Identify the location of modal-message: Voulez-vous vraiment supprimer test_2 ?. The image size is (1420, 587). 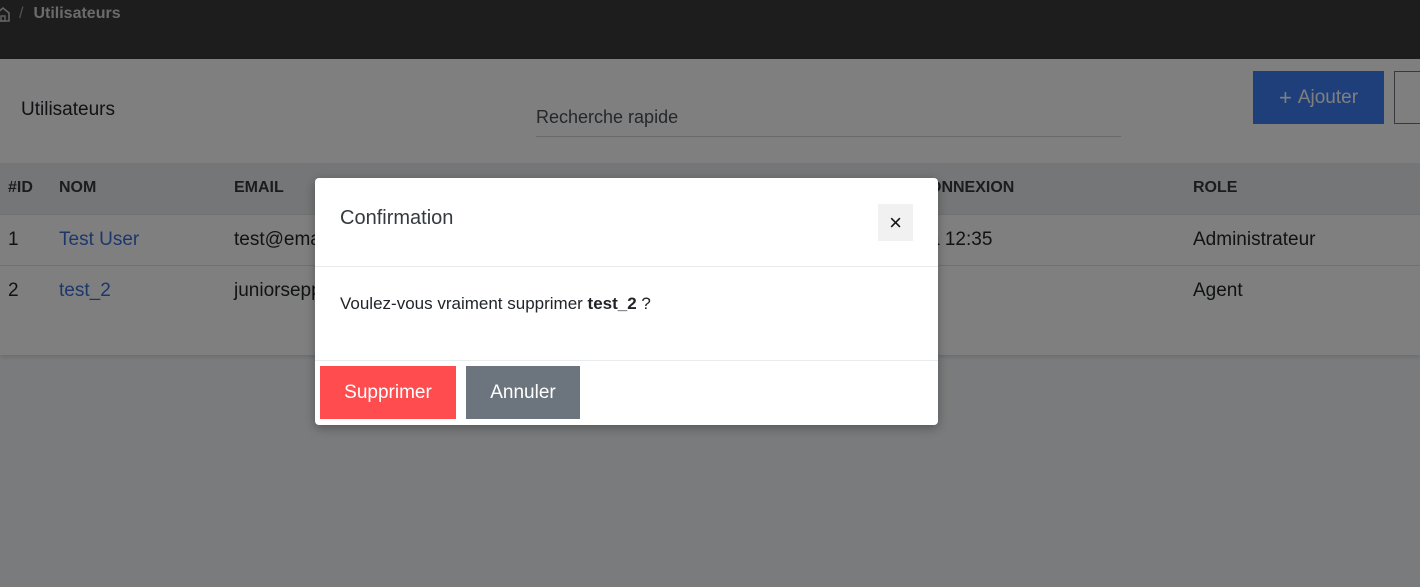
(495, 304).